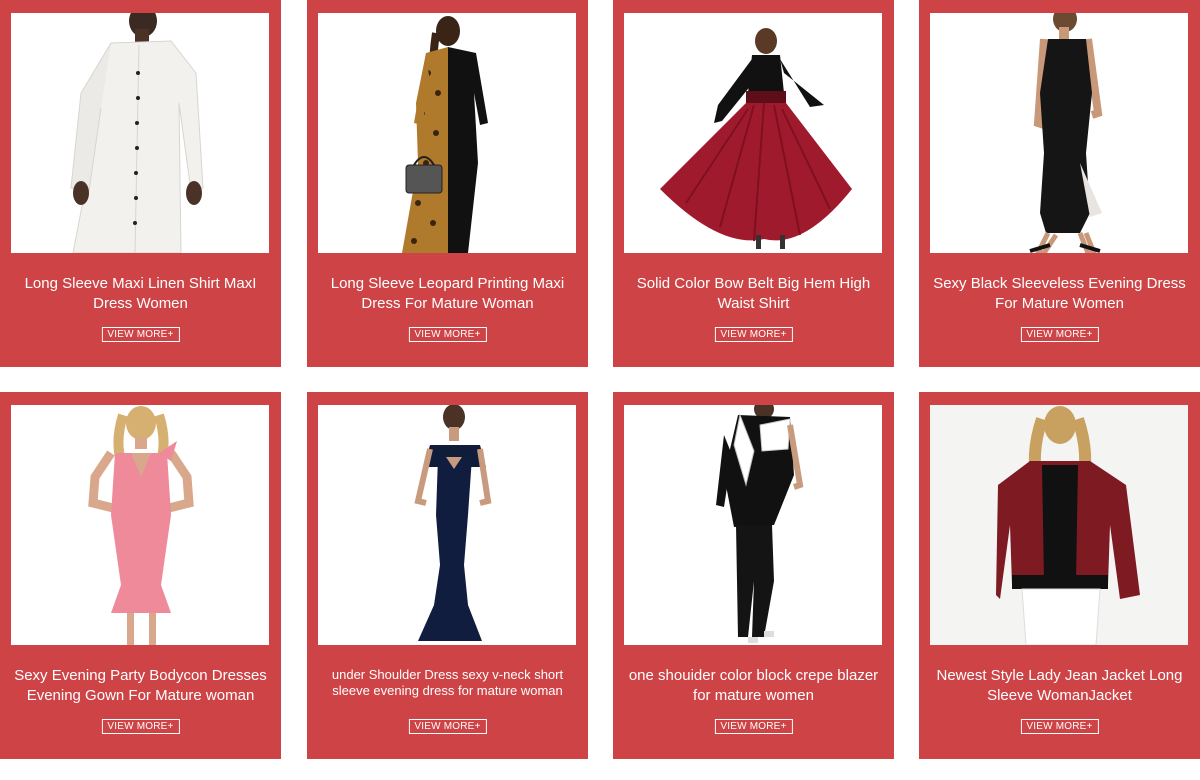 The width and height of the screenshot is (1200, 780). Describe the element at coordinates (760, 524) in the screenshot. I see `black-white-blazer-icon` at that location.